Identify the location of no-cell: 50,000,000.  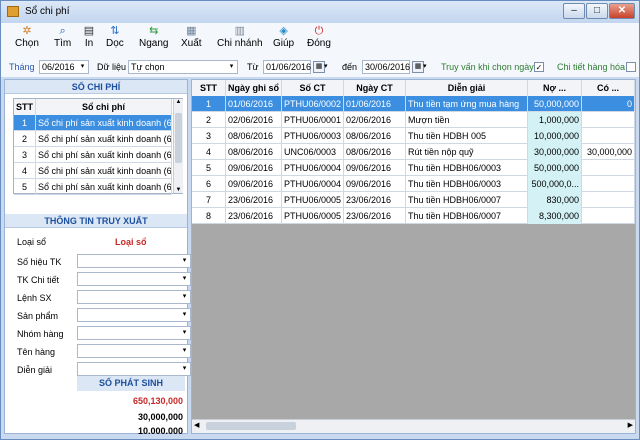
(555, 168).